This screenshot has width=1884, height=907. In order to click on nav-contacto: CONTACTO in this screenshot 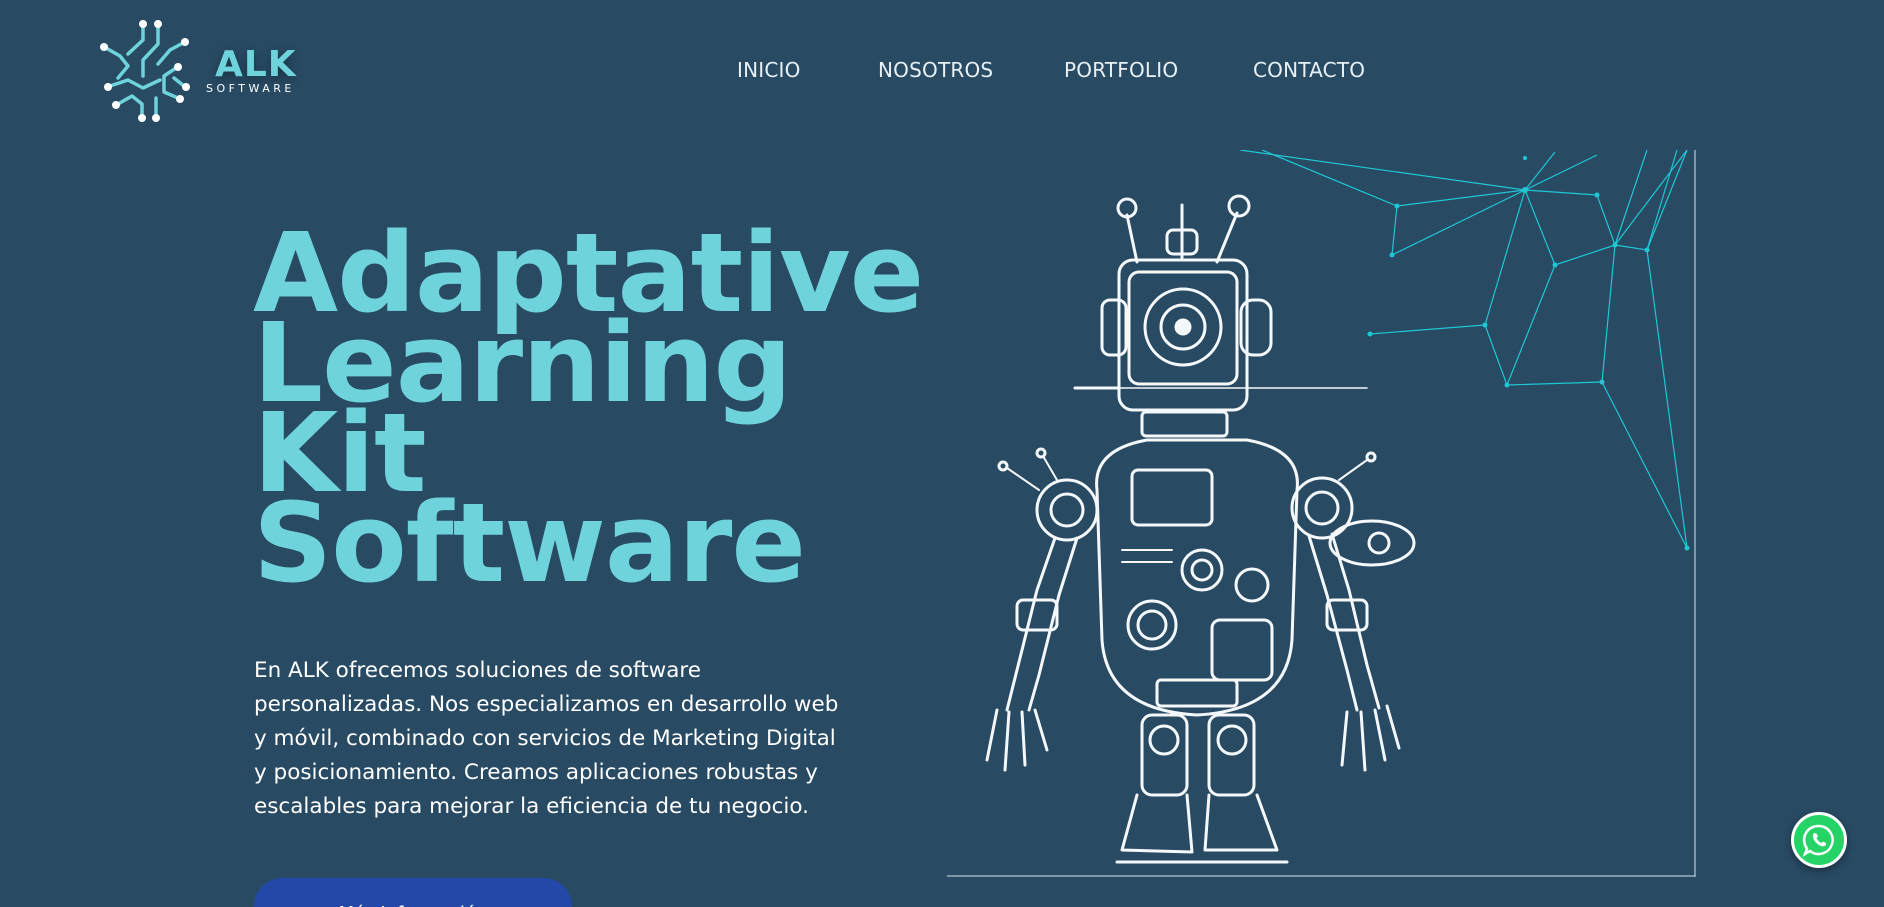, I will do `click(1309, 70)`.